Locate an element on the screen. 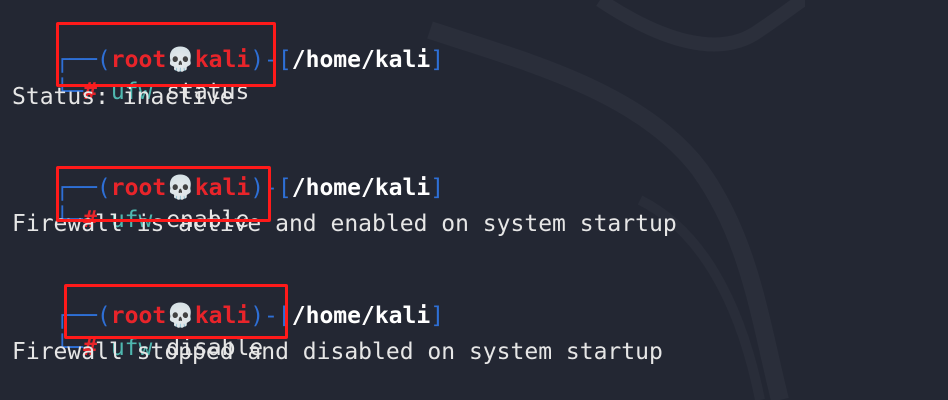  command-output: Status: inactive is located at coordinates (123, 97).